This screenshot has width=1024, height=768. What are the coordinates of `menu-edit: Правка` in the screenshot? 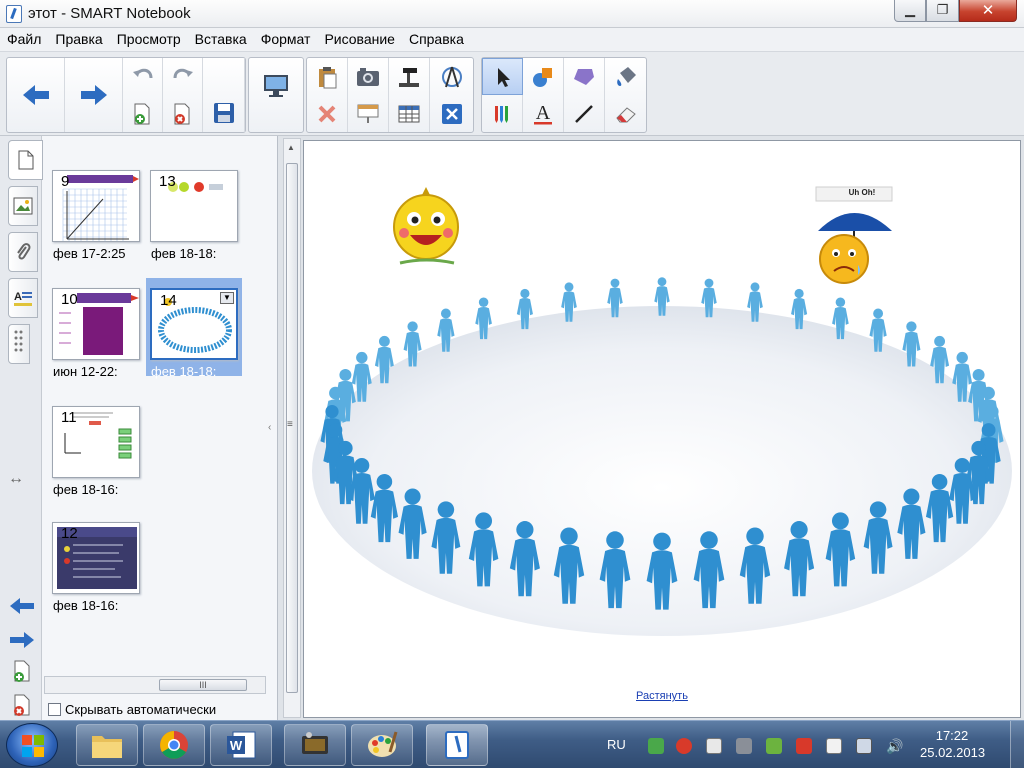 It's located at (78, 40).